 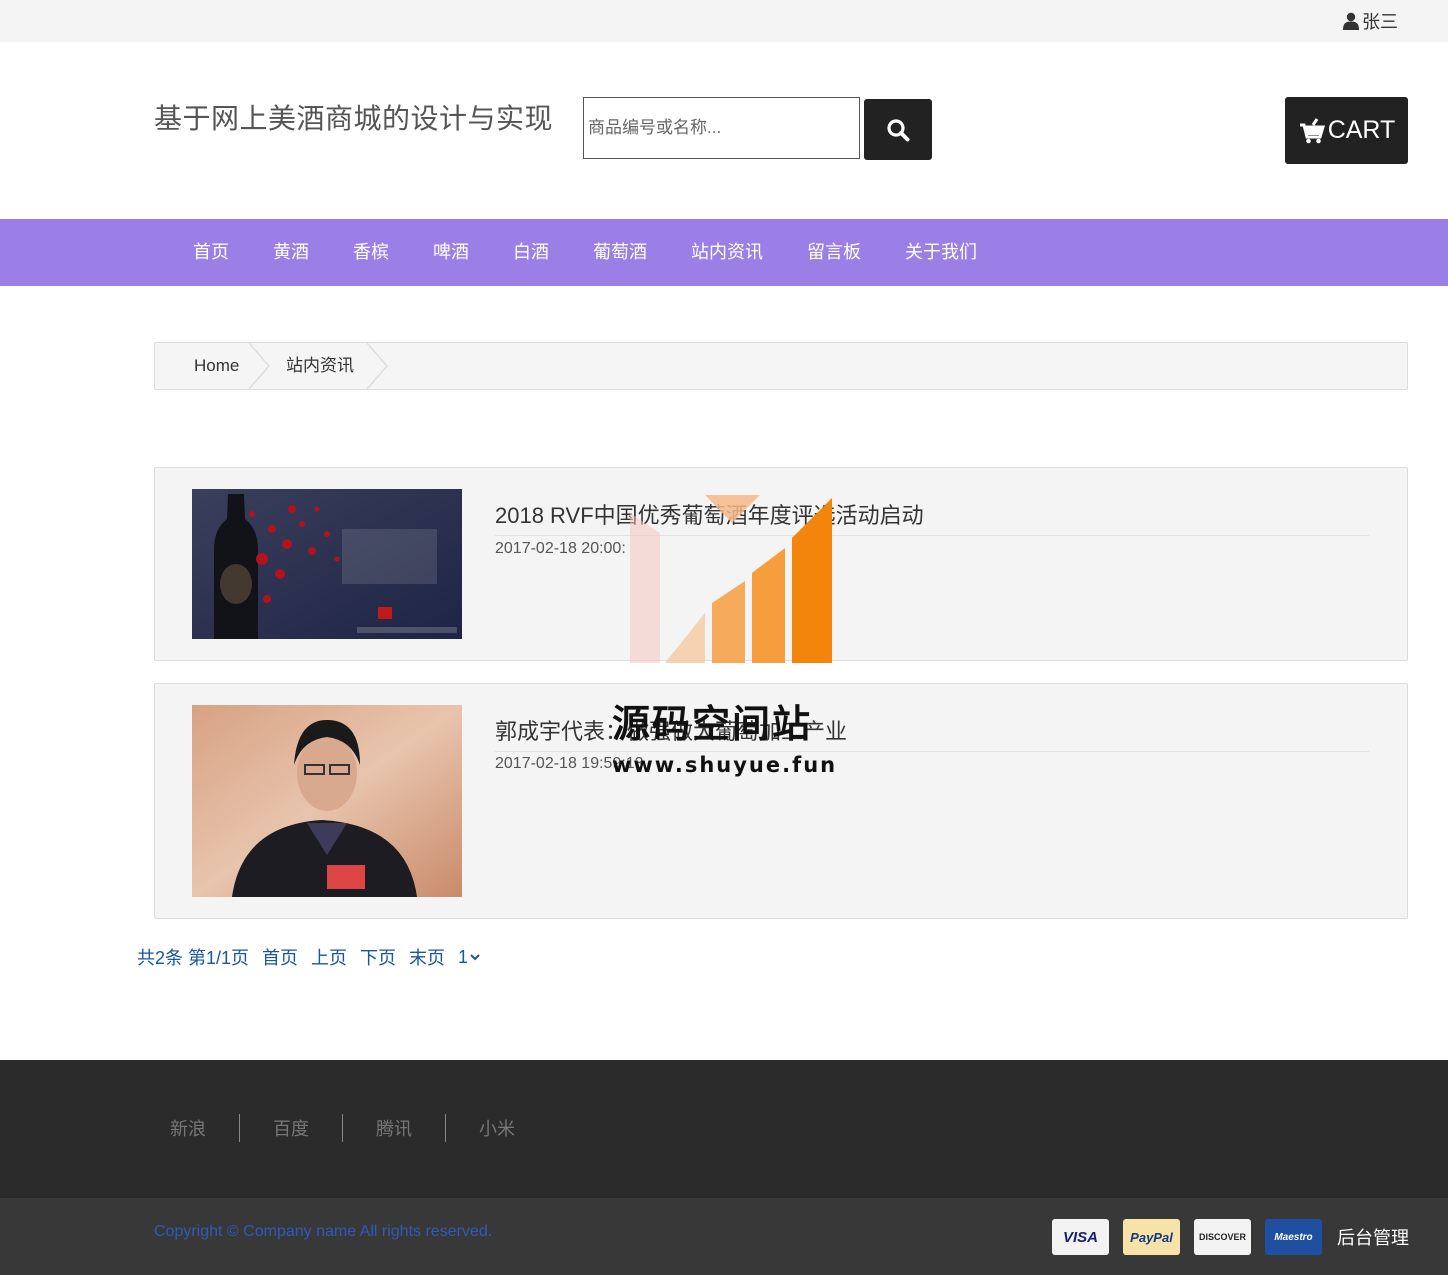 What do you see at coordinates (781, 366) in the screenshot?
I see `breadcrumb: Home 站内资讯` at bounding box center [781, 366].